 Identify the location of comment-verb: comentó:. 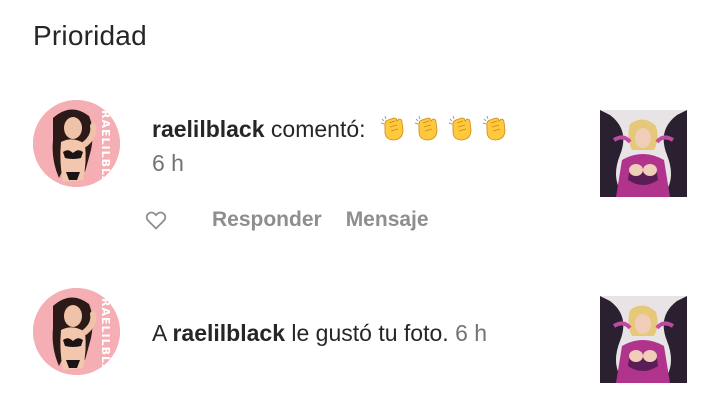
(315, 129).